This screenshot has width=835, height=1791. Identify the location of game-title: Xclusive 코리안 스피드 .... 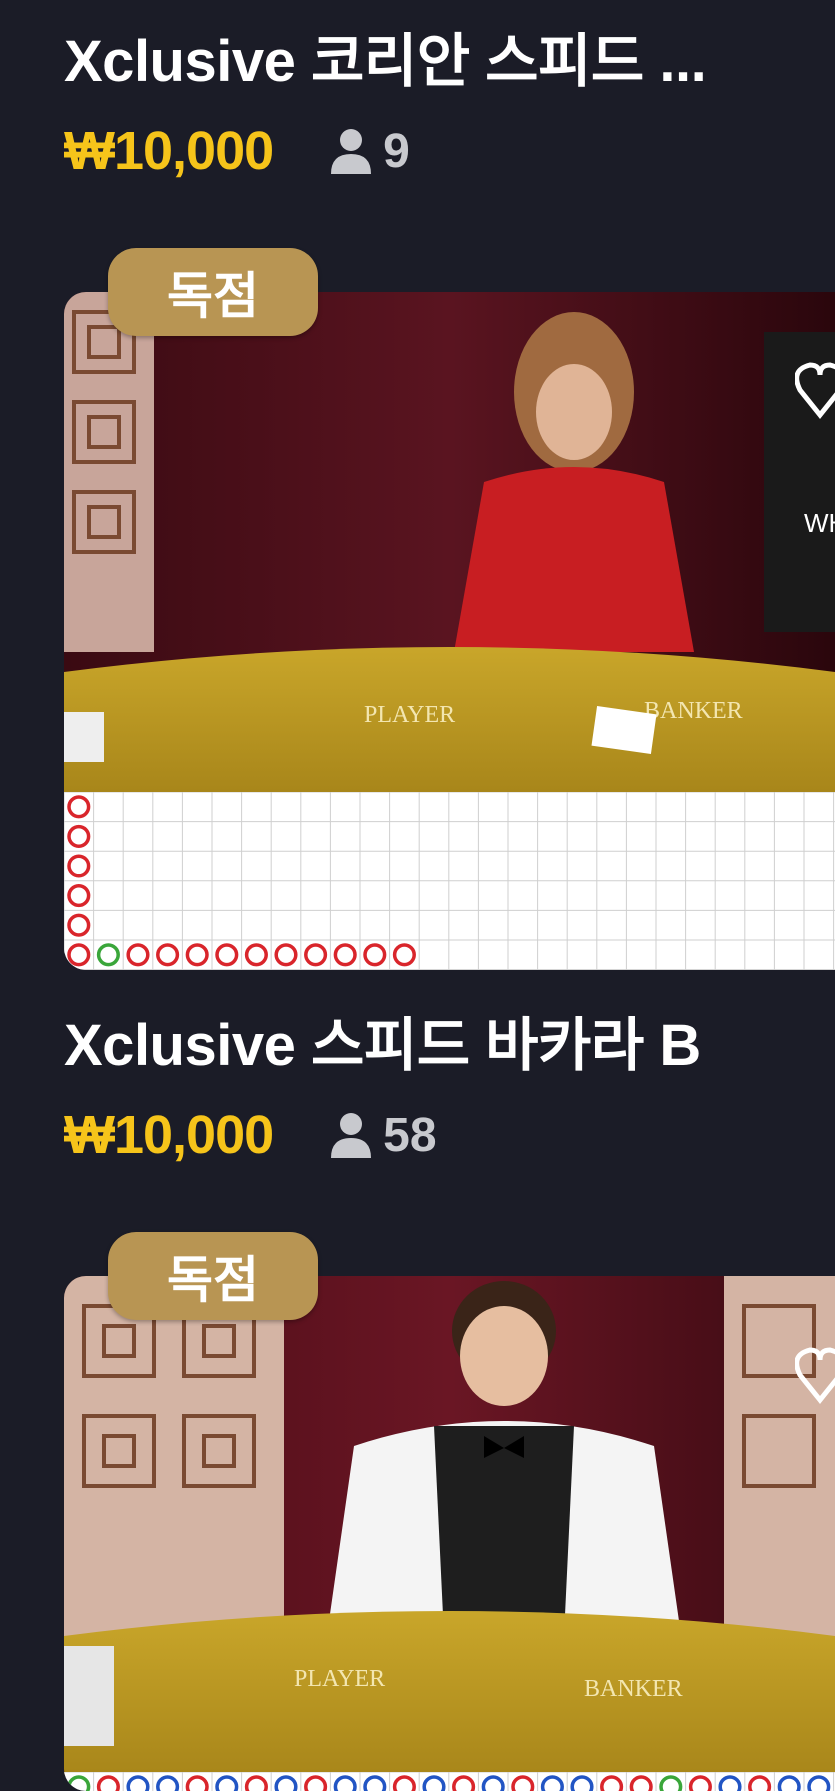
(434, 56).